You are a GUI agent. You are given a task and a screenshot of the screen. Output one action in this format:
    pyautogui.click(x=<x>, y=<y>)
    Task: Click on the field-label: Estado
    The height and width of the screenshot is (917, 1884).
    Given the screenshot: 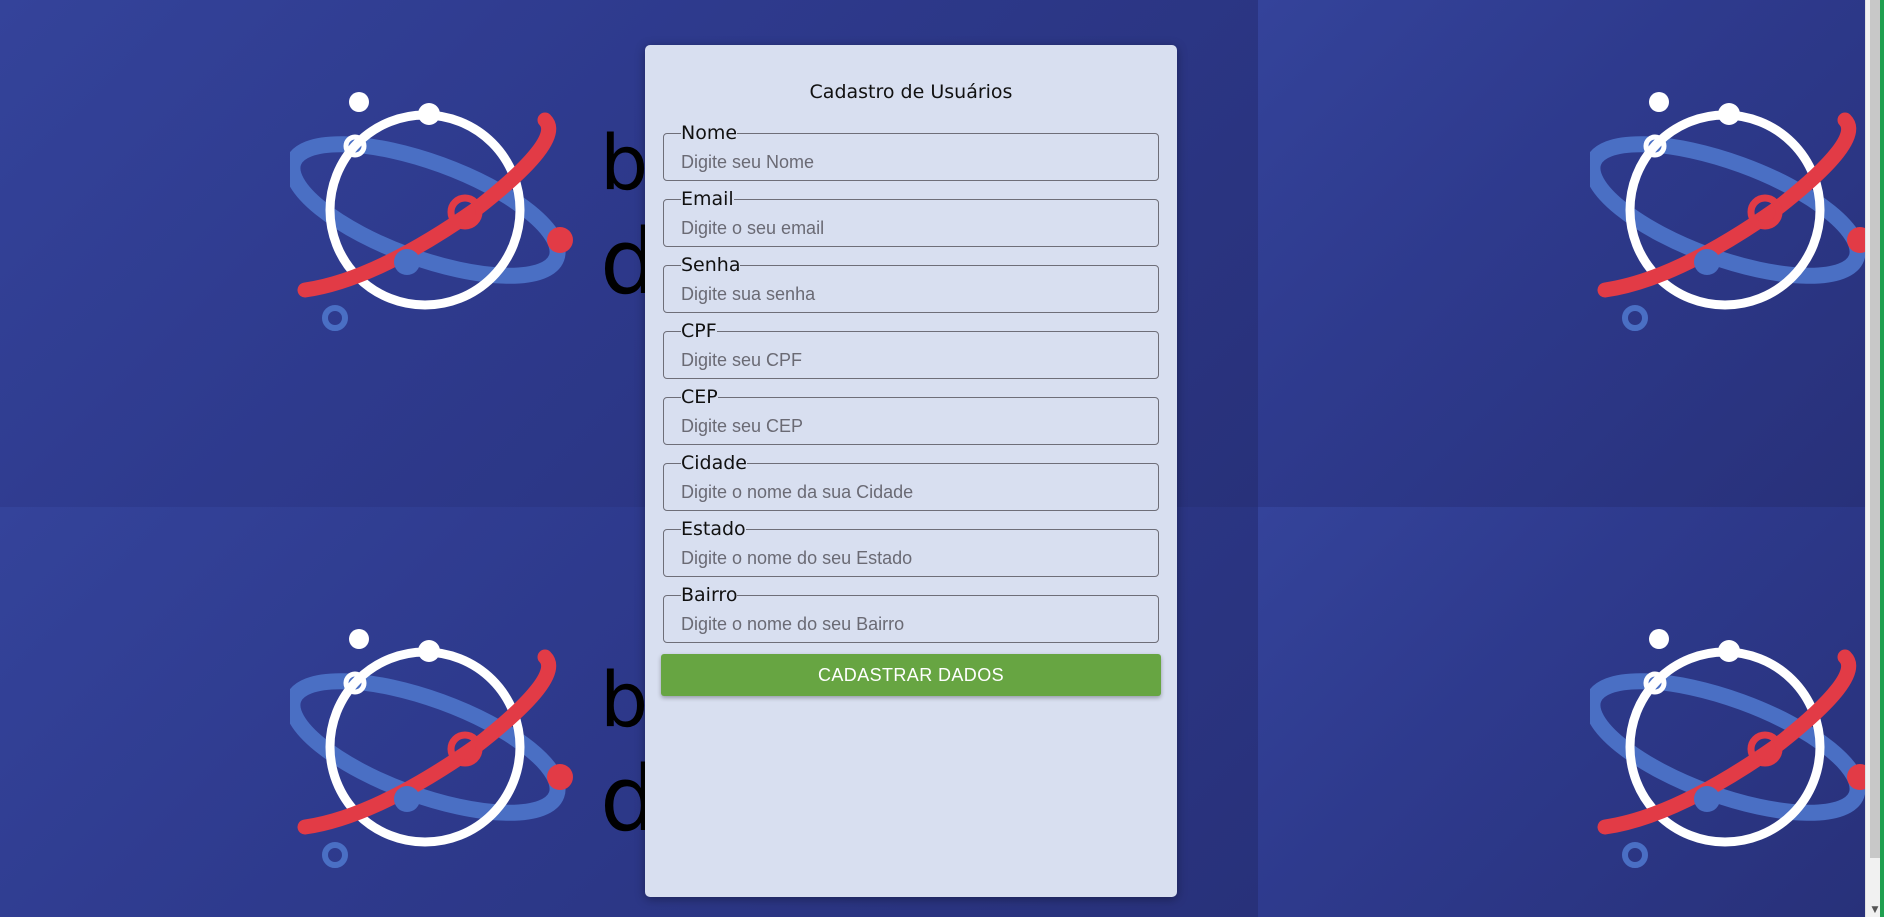 What is the action you would take?
    pyautogui.click(x=713, y=529)
    